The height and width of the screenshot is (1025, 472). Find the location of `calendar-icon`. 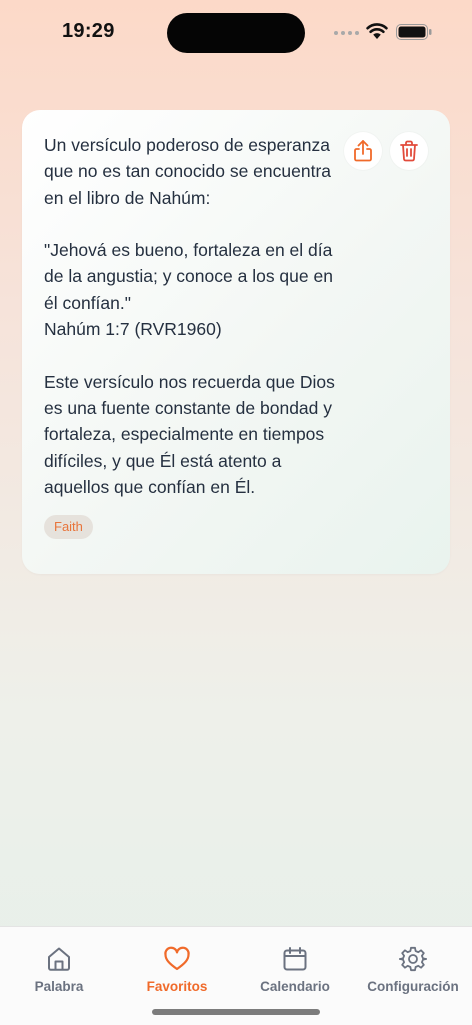

calendar-icon is located at coordinates (295, 959).